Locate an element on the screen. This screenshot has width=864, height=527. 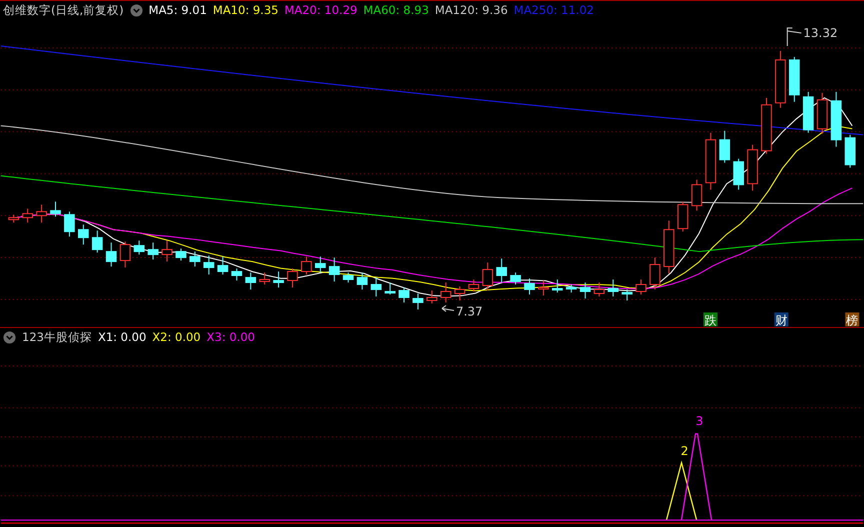
chart-title: 创维数字(日线,前复权) is located at coordinates (63, 10).